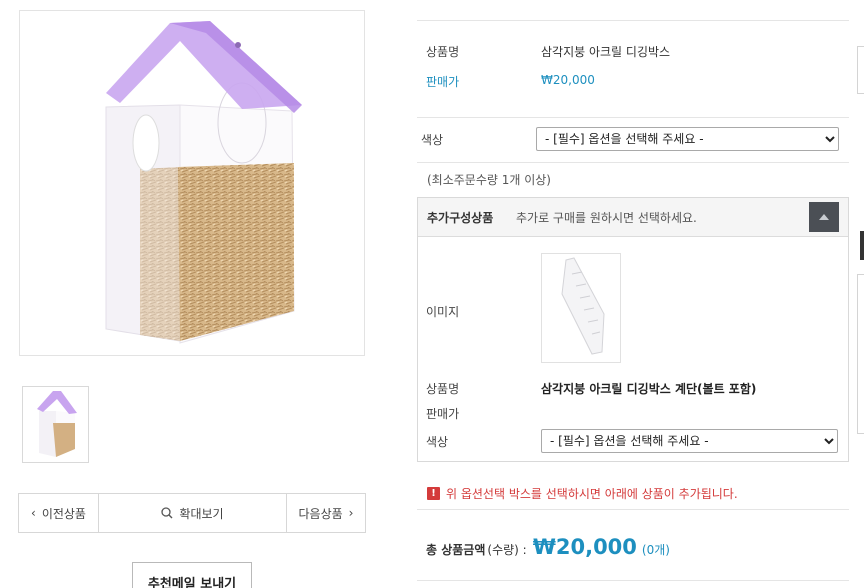  I want to click on addon-name-label: 상품명, so click(443, 389).